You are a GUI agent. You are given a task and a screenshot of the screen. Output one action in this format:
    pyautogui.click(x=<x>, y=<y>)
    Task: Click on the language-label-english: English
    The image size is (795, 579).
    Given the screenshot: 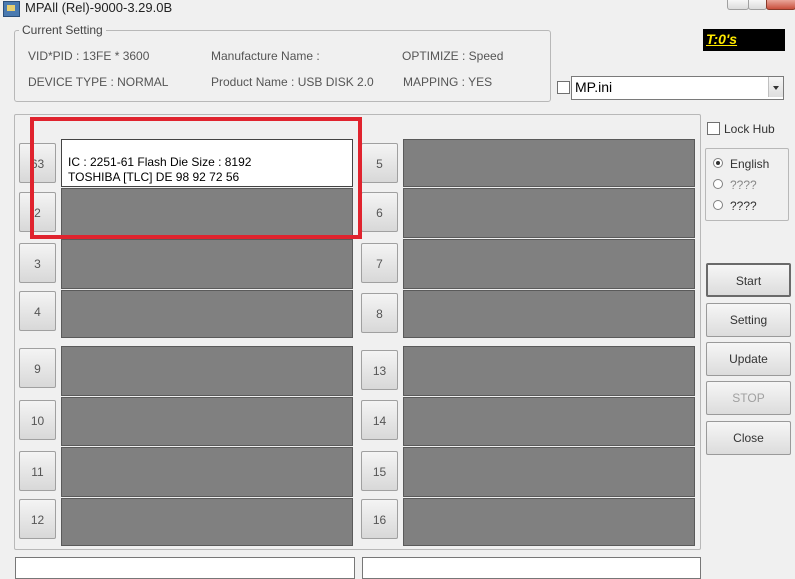 What is the action you would take?
    pyautogui.click(x=750, y=164)
    